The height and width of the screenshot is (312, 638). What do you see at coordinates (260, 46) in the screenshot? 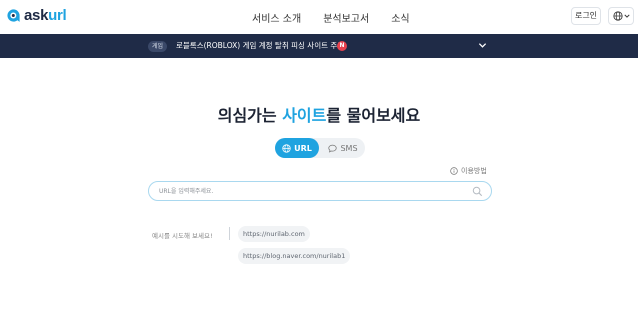
I see `notice-text: 로블록스(ROBLOX) 게임 계정 탈취 피싱 사이트 주의` at bounding box center [260, 46].